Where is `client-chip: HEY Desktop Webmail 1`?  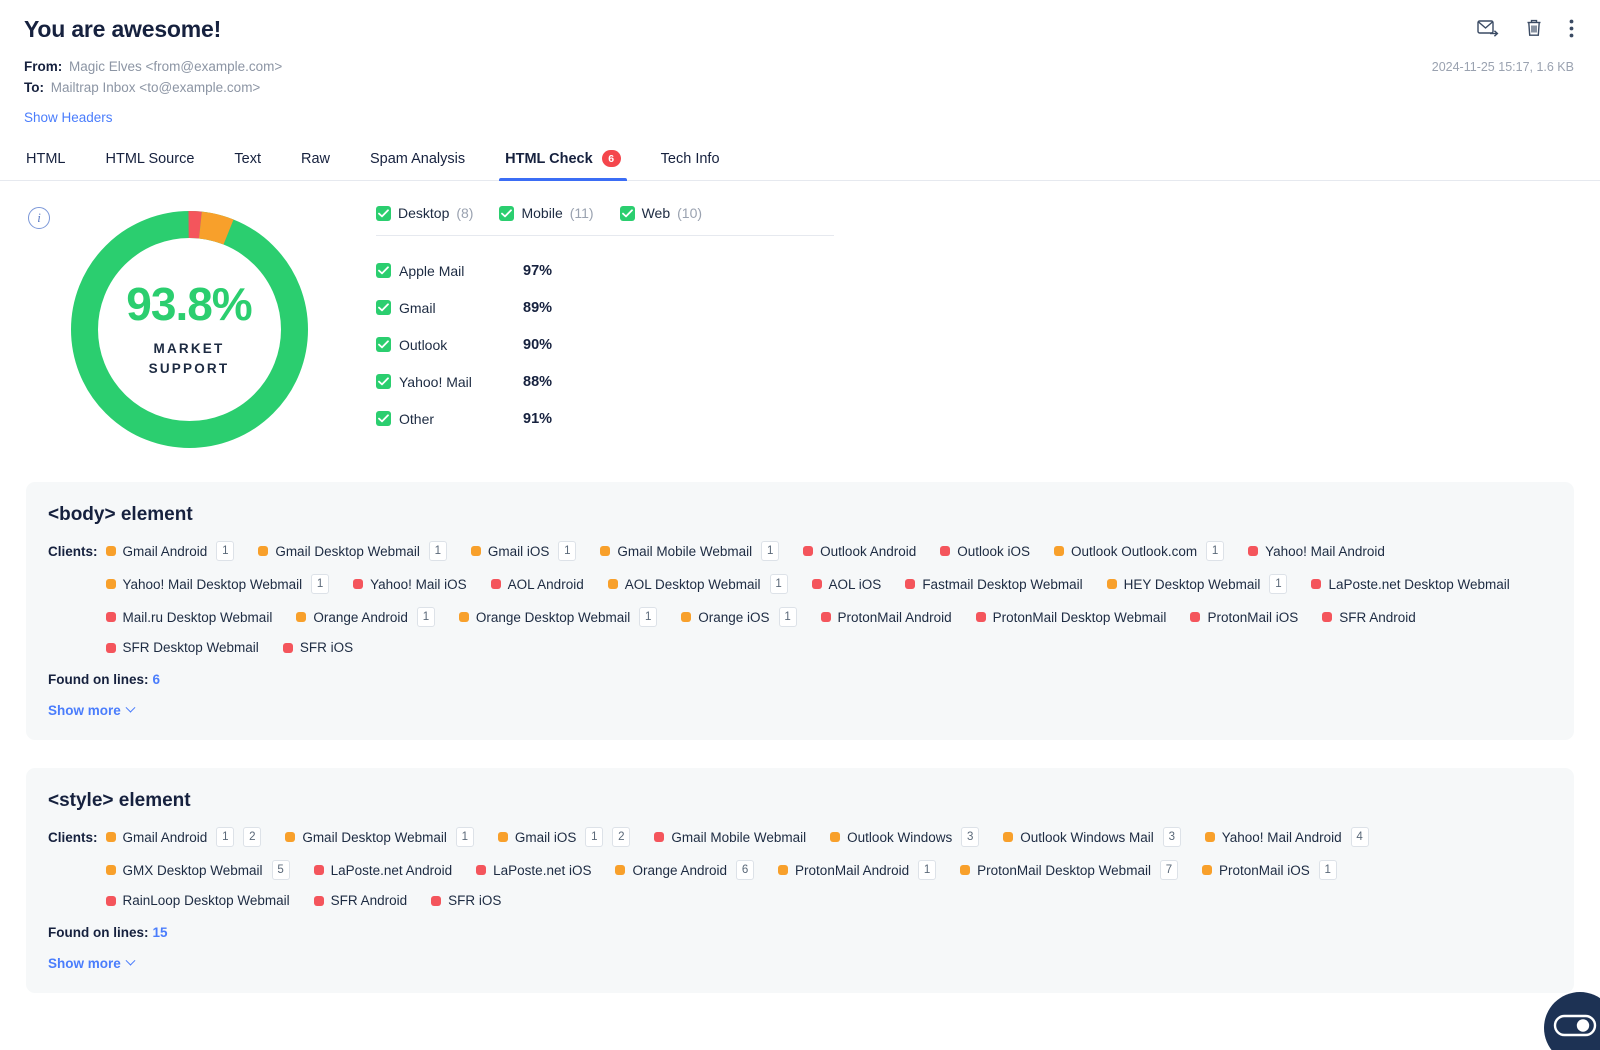
client-chip: HEY Desktop Webmail 1 is located at coordinates (1197, 584).